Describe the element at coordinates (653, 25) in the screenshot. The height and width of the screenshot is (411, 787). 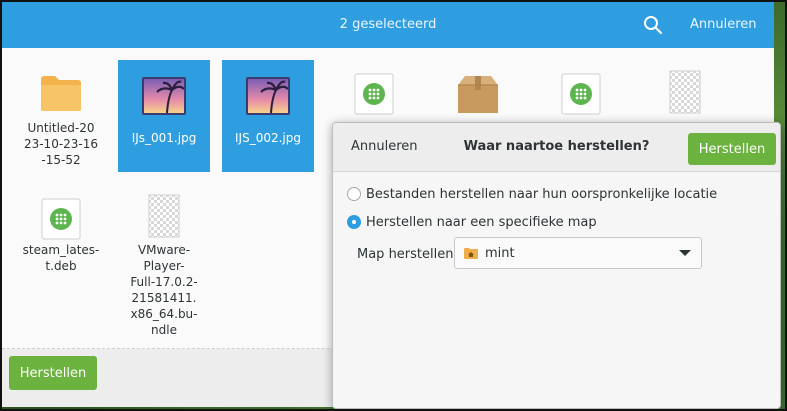
I see `search-icon` at that location.